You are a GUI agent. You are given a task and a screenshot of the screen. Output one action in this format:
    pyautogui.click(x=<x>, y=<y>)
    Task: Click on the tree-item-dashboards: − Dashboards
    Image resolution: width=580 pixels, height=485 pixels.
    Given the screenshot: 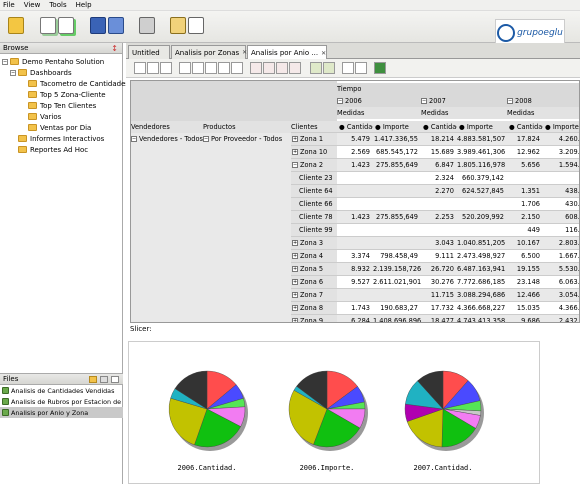 What is the action you would take?
    pyautogui.click(x=41, y=72)
    